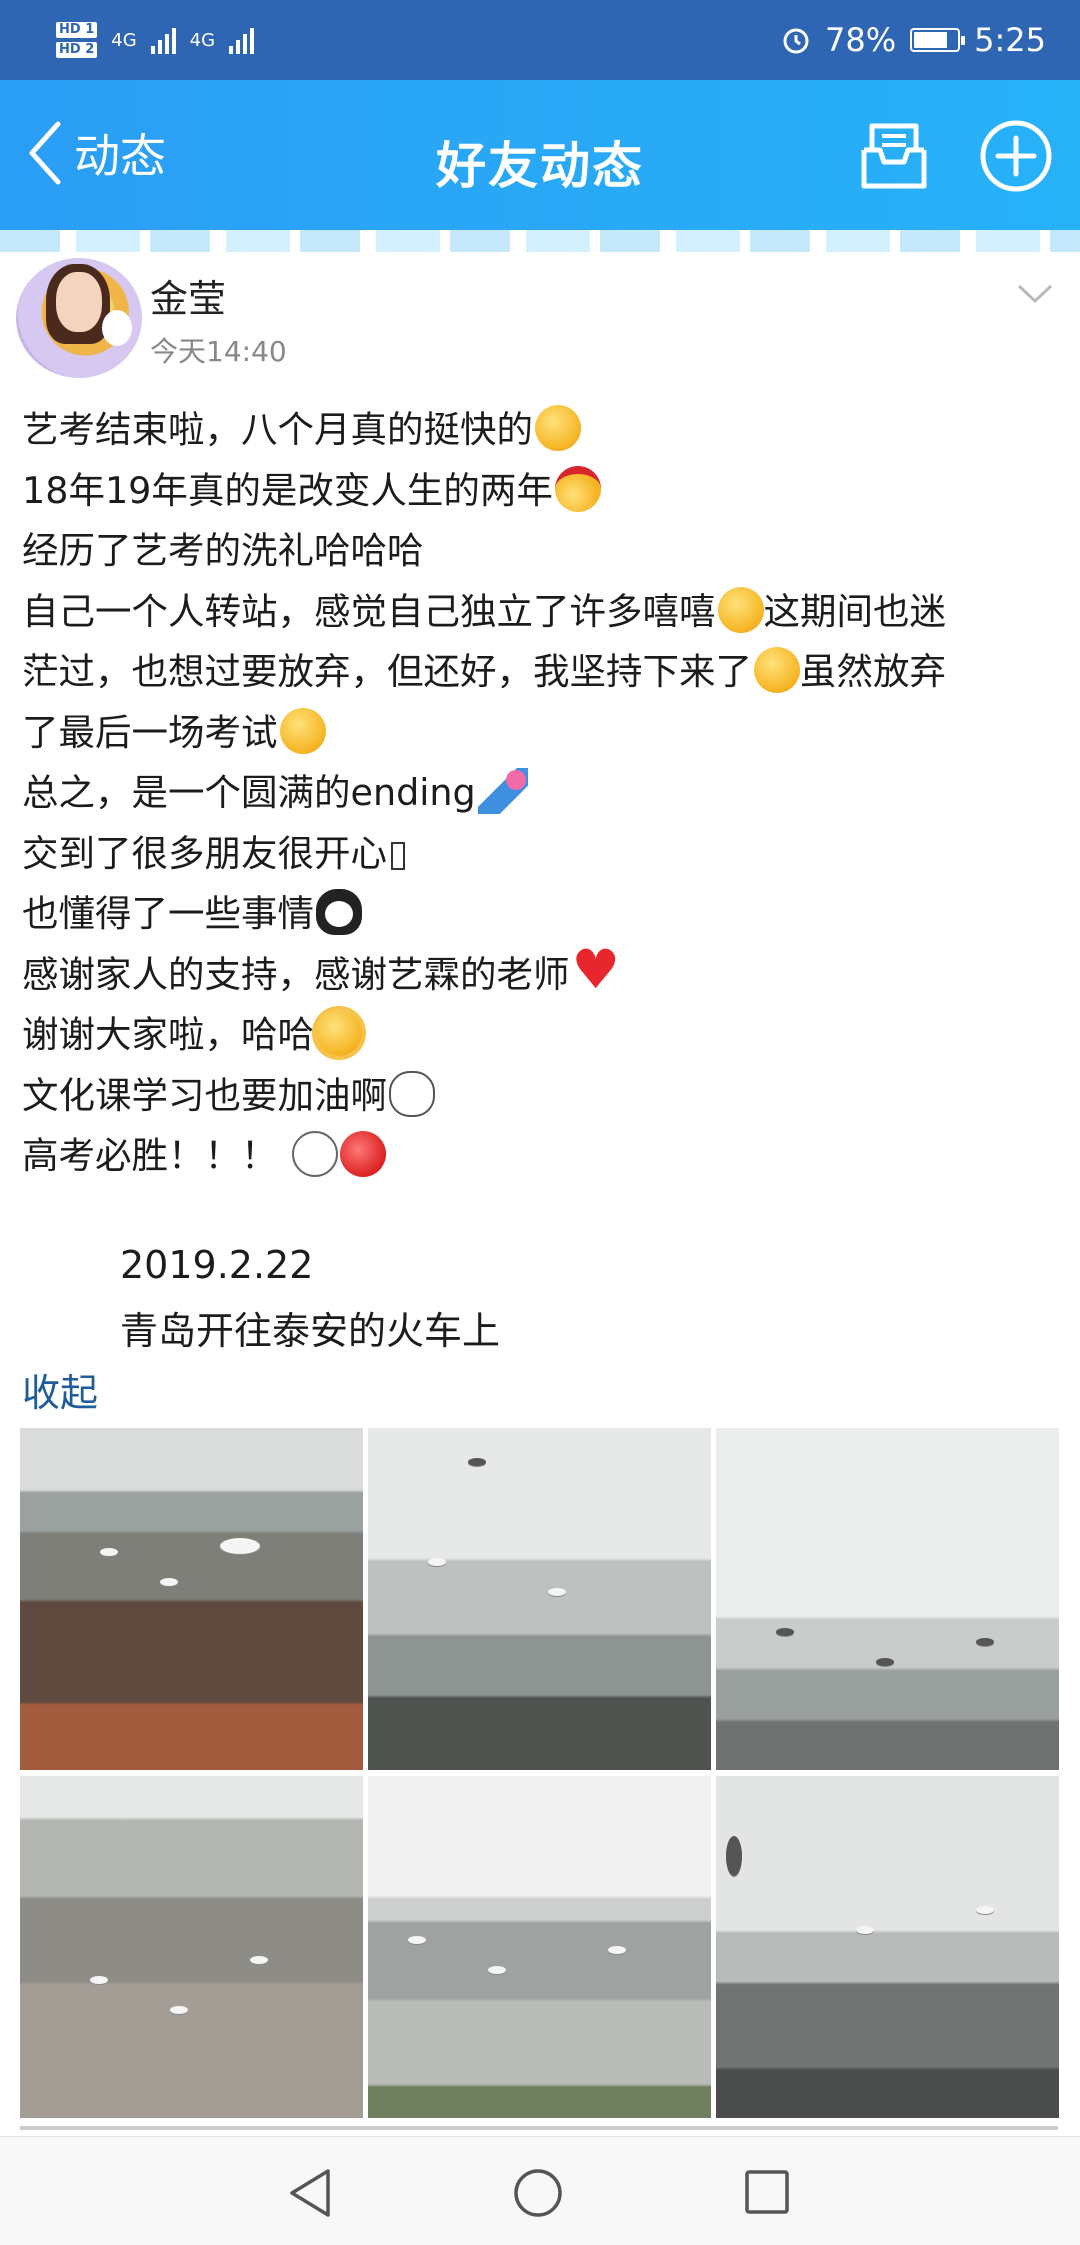  What do you see at coordinates (369, 611) in the screenshot?
I see `post-line-text: 自己一个人转站，感觉自己独立了许多嘻嘻` at bounding box center [369, 611].